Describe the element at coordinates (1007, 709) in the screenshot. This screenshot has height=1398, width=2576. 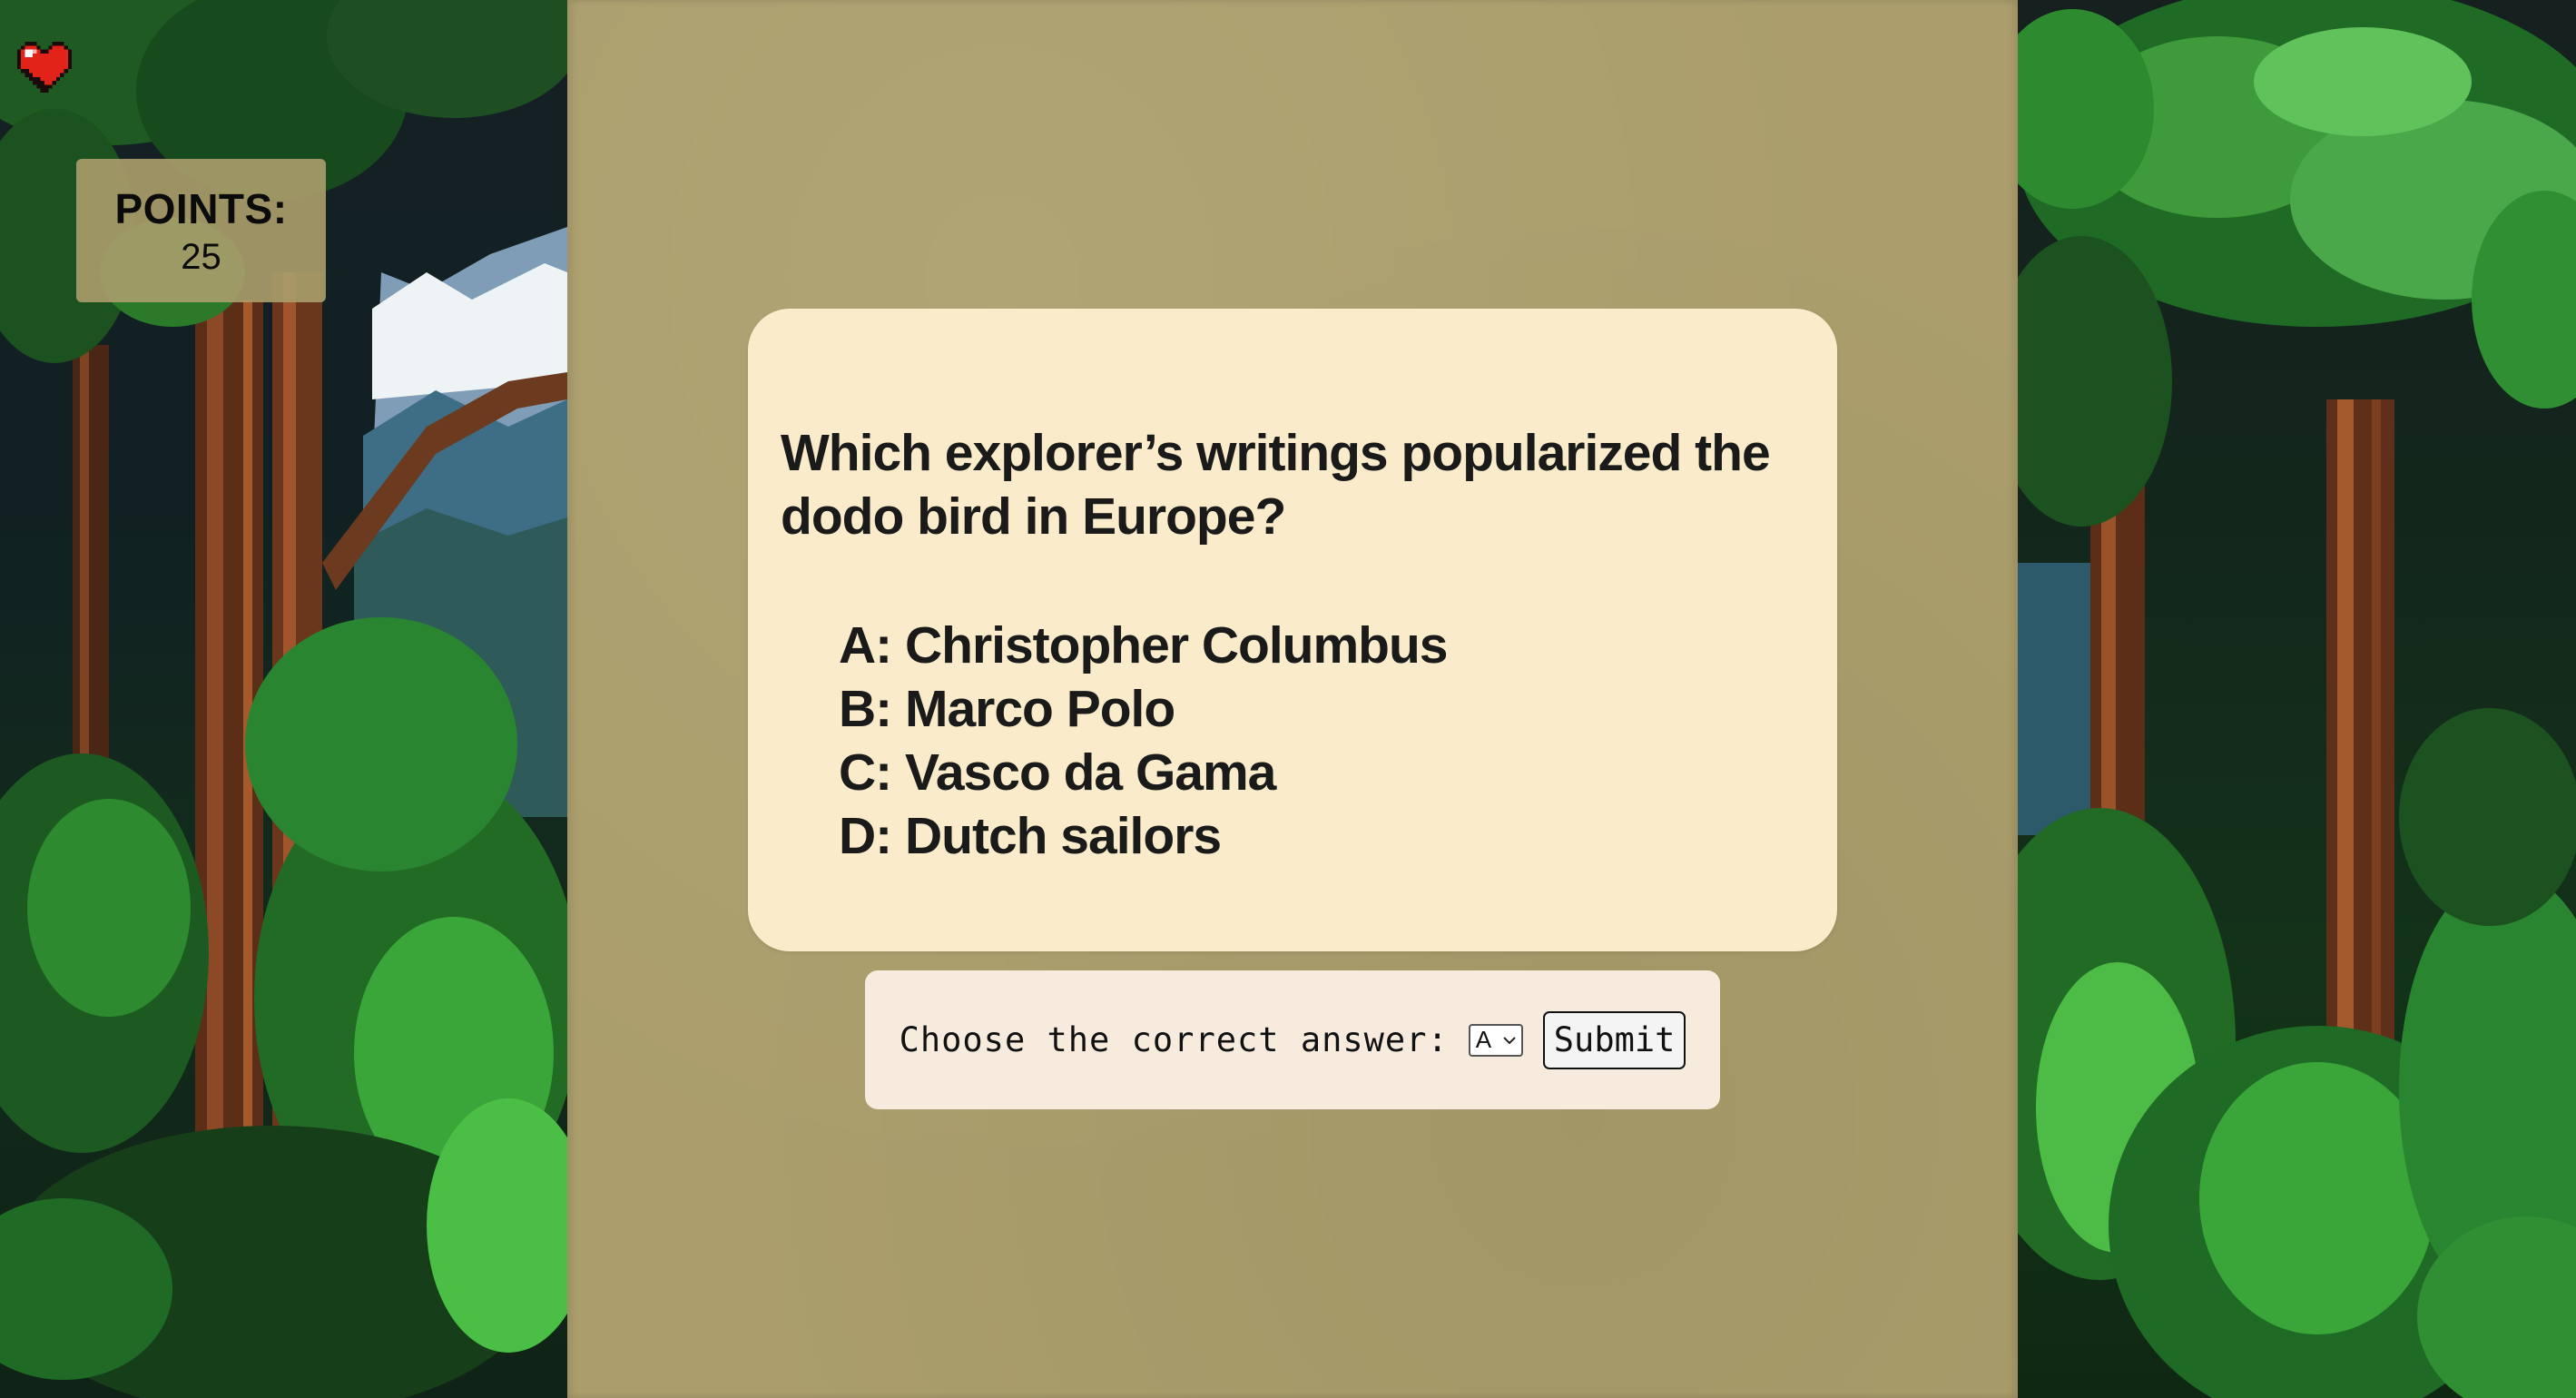
I see `option-b: B: Marco Polo` at that location.